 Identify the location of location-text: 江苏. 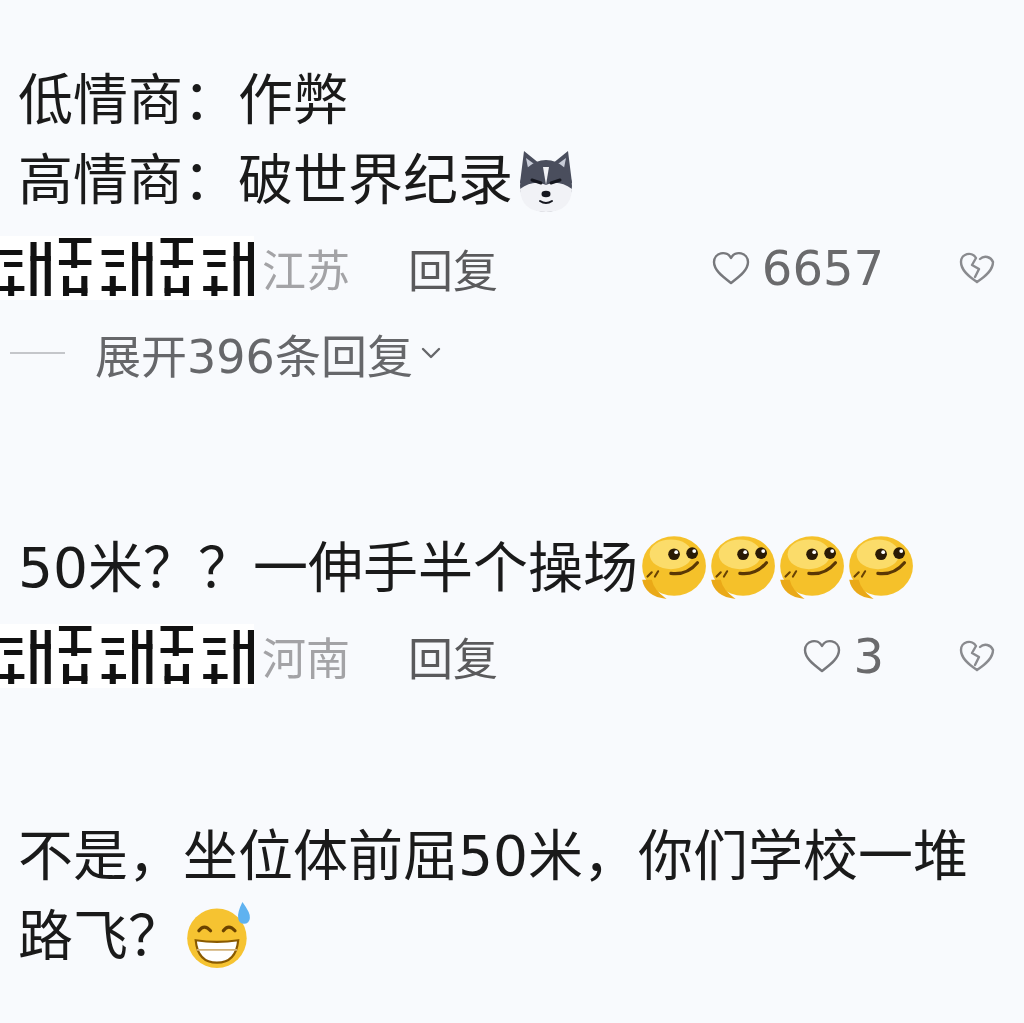
(306, 272).